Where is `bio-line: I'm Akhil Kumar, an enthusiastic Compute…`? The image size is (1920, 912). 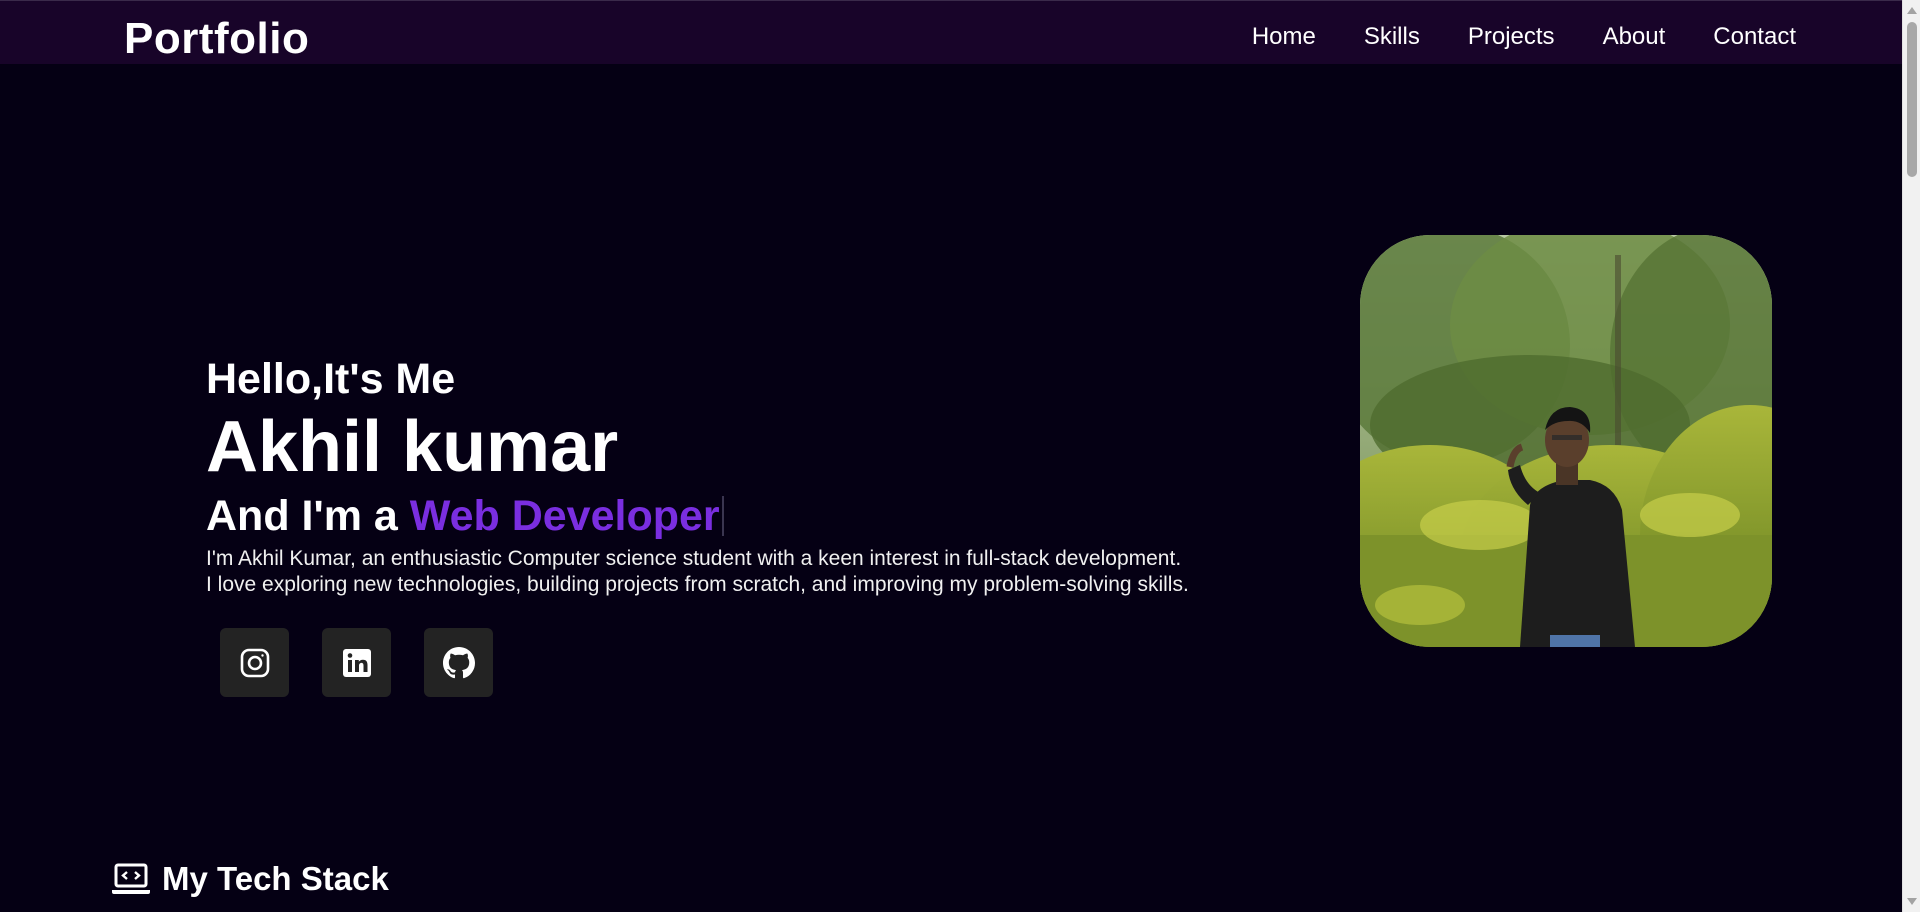 bio-line: I'm Akhil Kumar, an enthusiastic Compute… is located at coordinates (694, 558).